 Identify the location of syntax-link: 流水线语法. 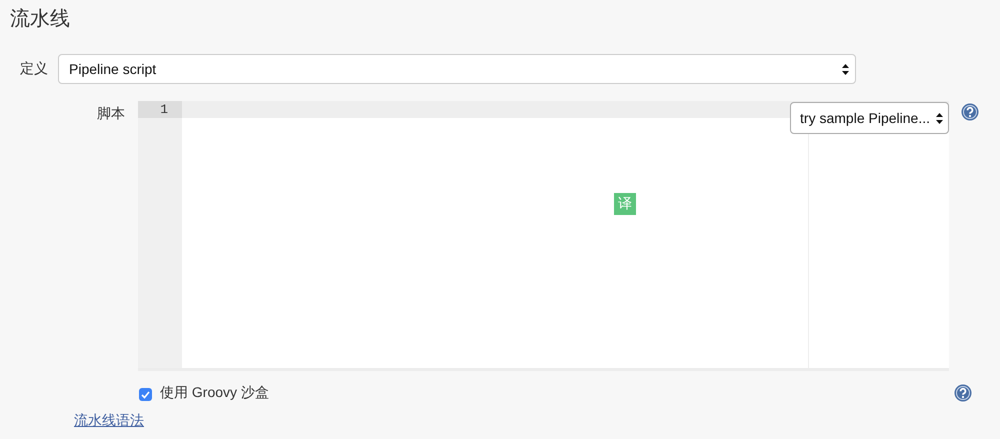
(109, 421).